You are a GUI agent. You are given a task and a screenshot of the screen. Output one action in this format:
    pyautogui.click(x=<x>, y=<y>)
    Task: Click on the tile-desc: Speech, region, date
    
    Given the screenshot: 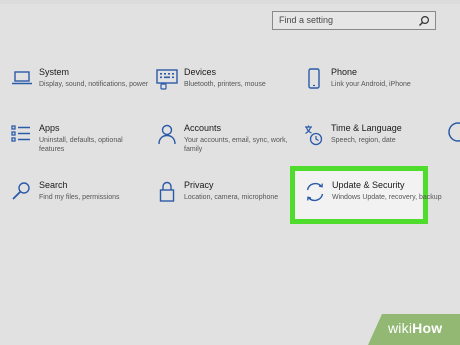 What is the action you would take?
    pyautogui.click(x=363, y=140)
    